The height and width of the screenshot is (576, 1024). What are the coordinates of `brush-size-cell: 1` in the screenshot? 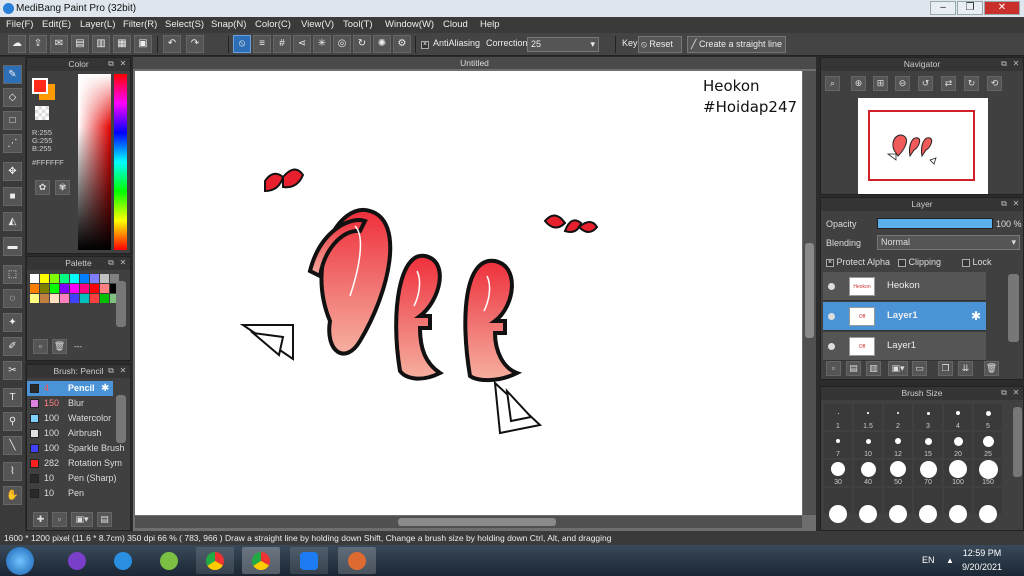 It's located at (838, 417).